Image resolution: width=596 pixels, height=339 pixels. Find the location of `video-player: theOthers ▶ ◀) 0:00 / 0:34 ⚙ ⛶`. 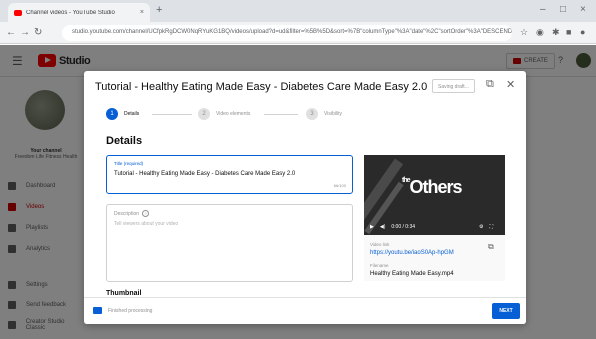

video-player: theOthers ▶ ◀) 0:00 / 0:34 ⚙ ⛶ is located at coordinates (434, 195).